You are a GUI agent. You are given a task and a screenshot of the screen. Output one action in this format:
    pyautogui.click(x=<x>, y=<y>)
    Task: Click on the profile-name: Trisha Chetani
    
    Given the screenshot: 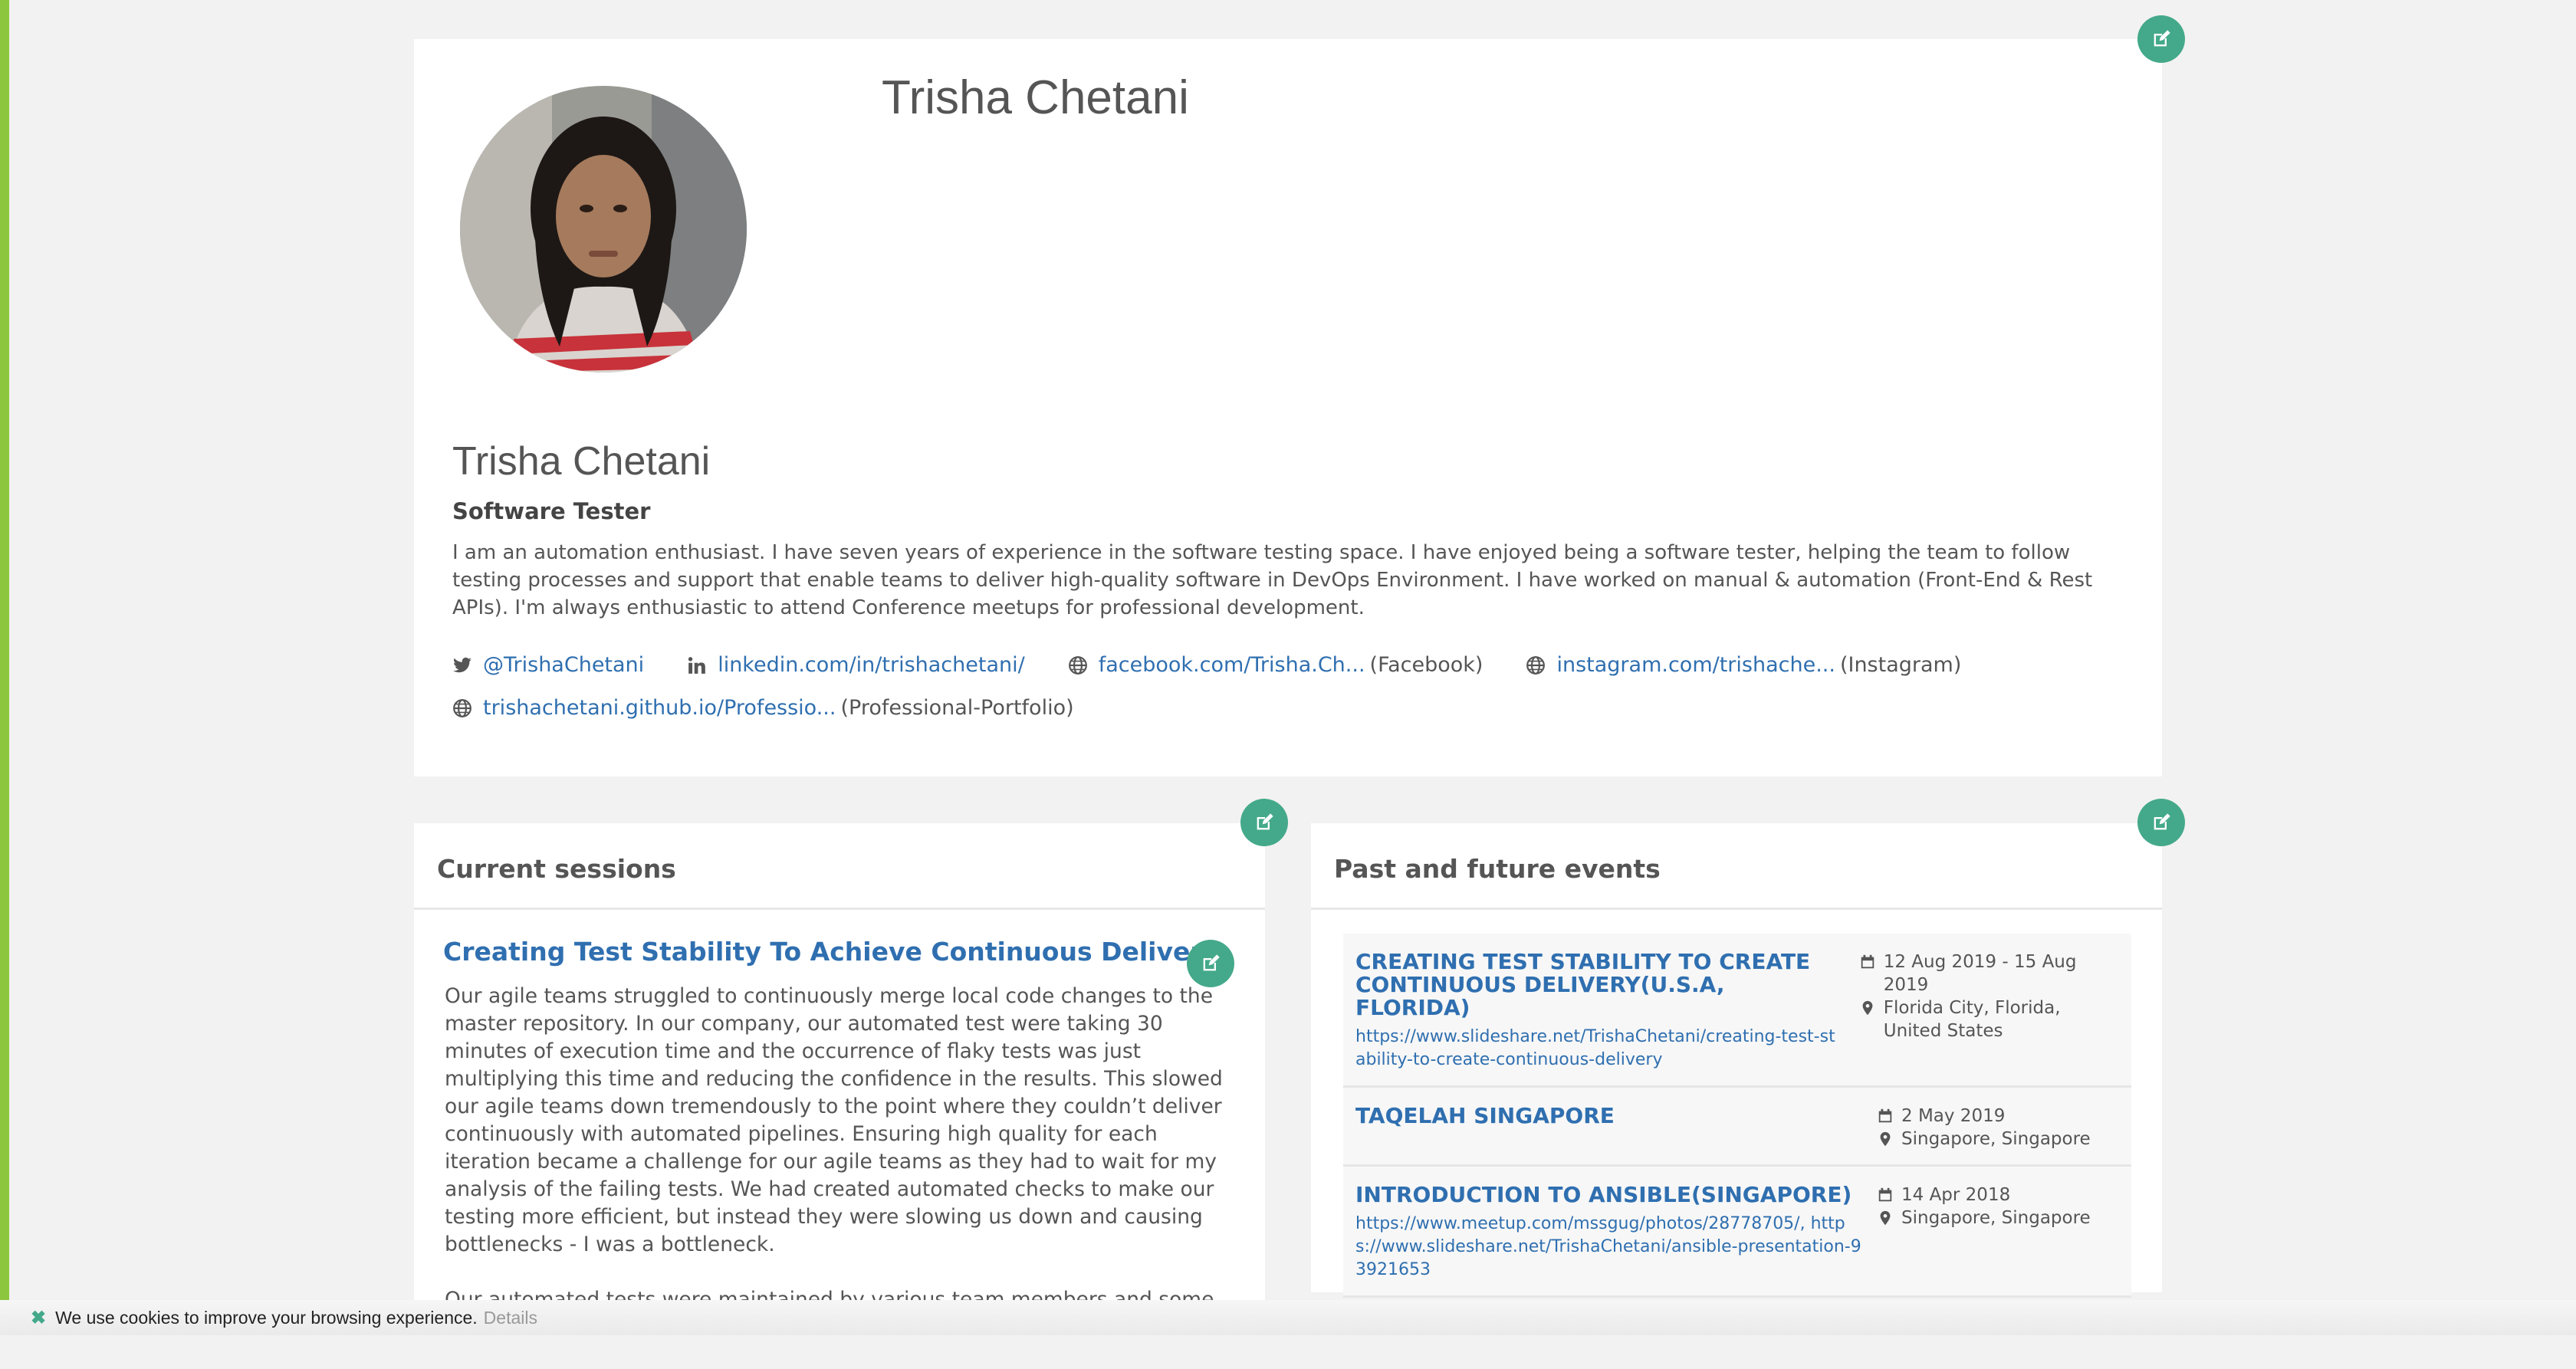 What is the action you would take?
    pyautogui.click(x=582, y=461)
    